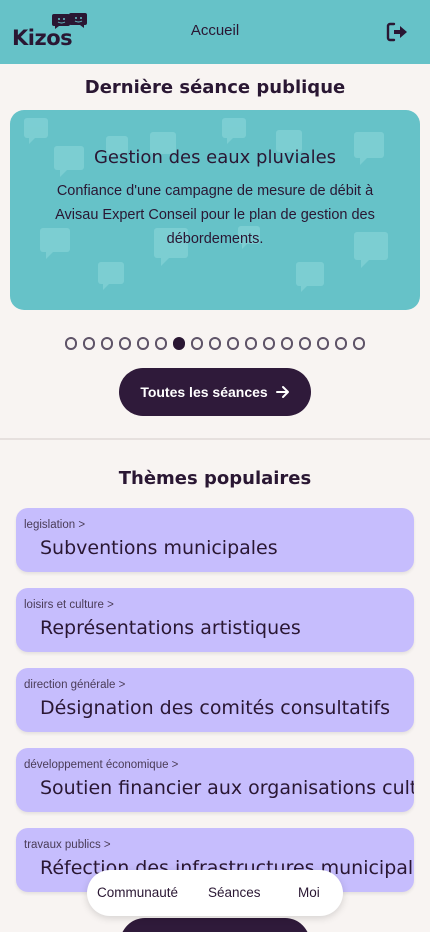 The image size is (430, 932). Describe the element at coordinates (75, 685) in the screenshot. I see `theme-category: direction générale >` at that location.